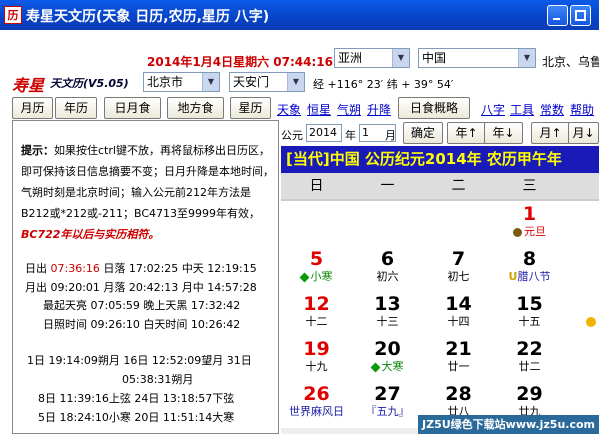  What do you see at coordinates (570, 62) in the screenshot?
I see `city-list-text: 北京、乌鲁` at bounding box center [570, 62].